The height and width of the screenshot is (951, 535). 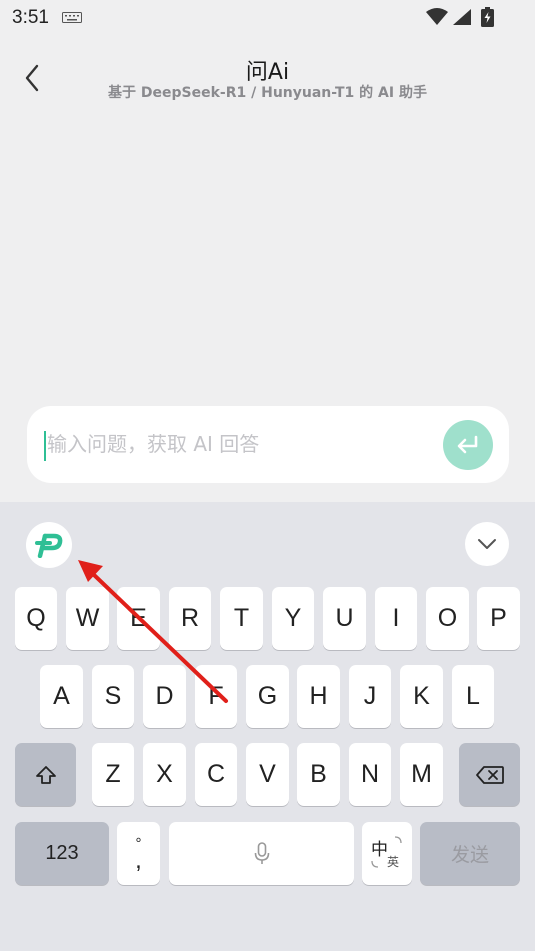 What do you see at coordinates (30, 17) in the screenshot?
I see `status-time: 3:51` at bounding box center [30, 17].